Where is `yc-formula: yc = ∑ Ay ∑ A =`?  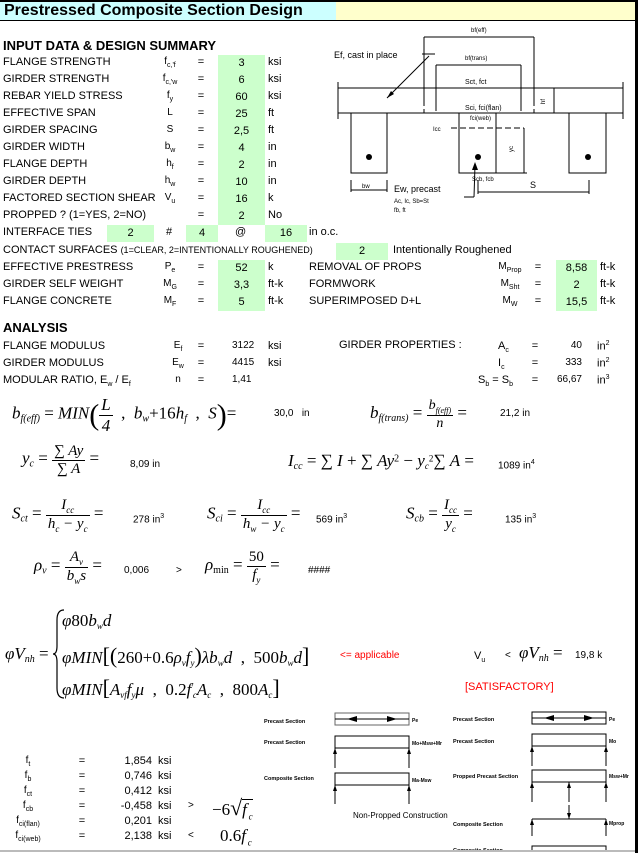 yc-formula: yc = ∑ Ay ∑ A = is located at coordinates (61, 460).